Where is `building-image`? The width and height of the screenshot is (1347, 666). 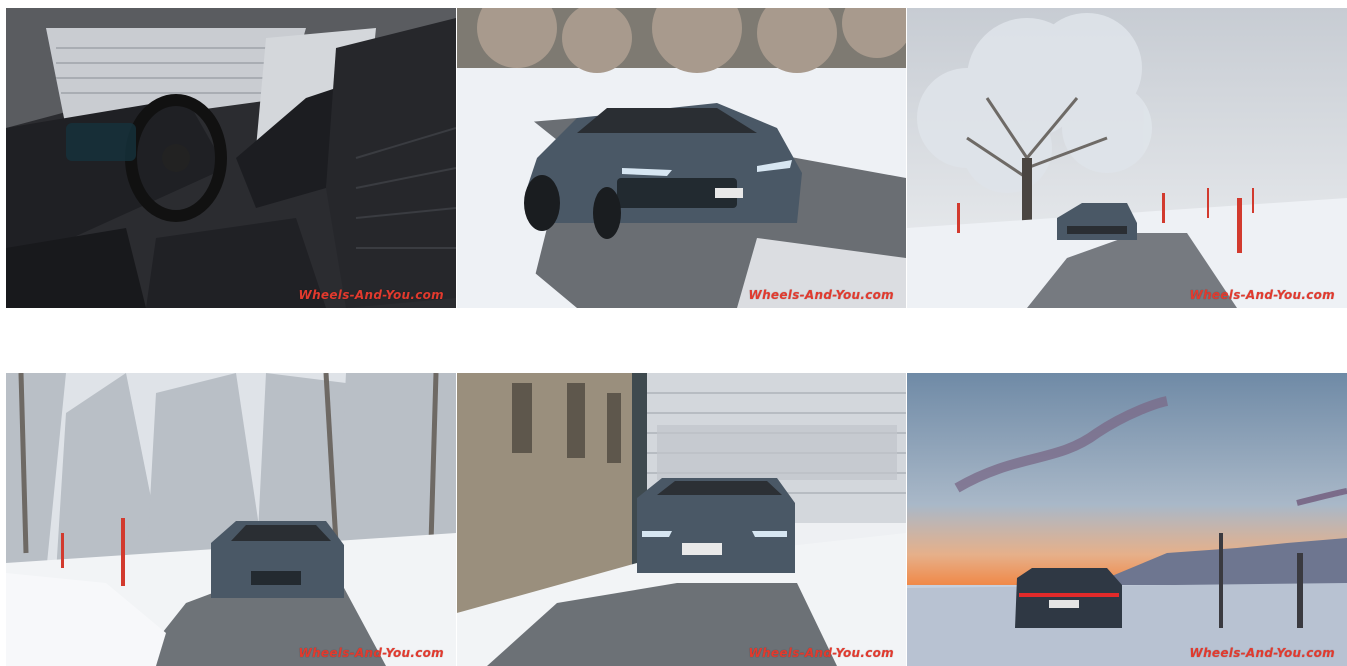 building-image is located at coordinates (681, 519).